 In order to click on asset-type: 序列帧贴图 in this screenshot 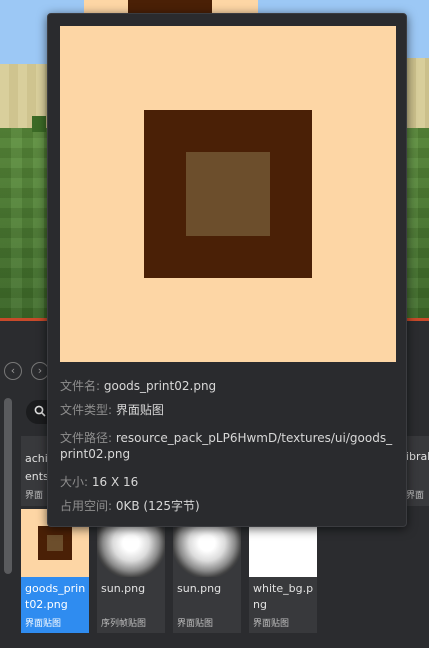, I will do `click(124, 624)`.